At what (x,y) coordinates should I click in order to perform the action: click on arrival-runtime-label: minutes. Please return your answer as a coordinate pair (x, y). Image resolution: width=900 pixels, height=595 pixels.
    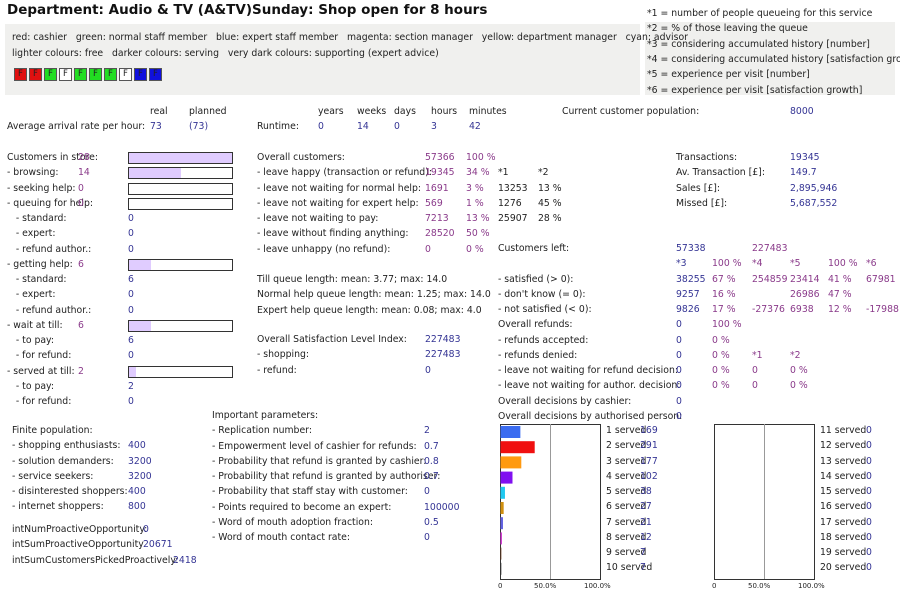
    Looking at the image, I should click on (488, 111).